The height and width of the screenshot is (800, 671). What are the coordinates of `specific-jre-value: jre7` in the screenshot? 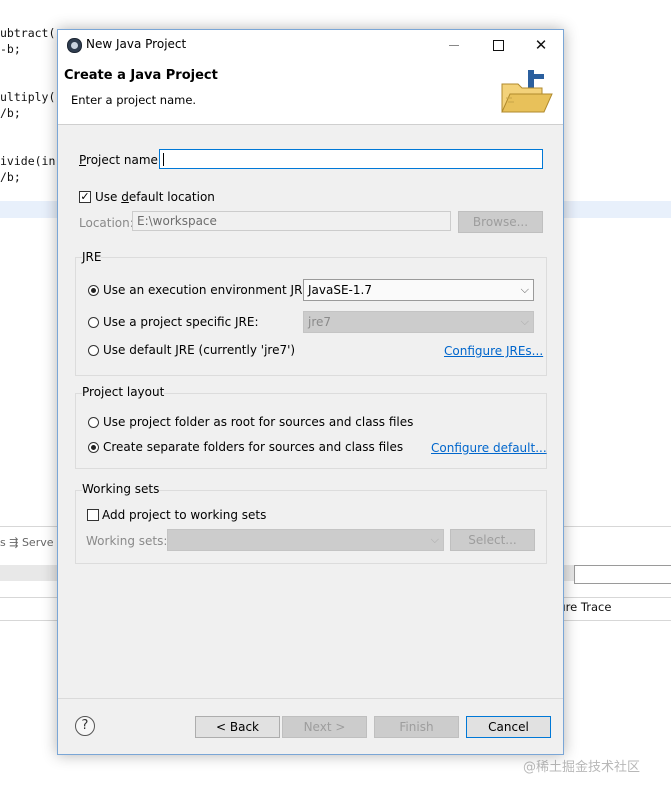 It's located at (320, 322).